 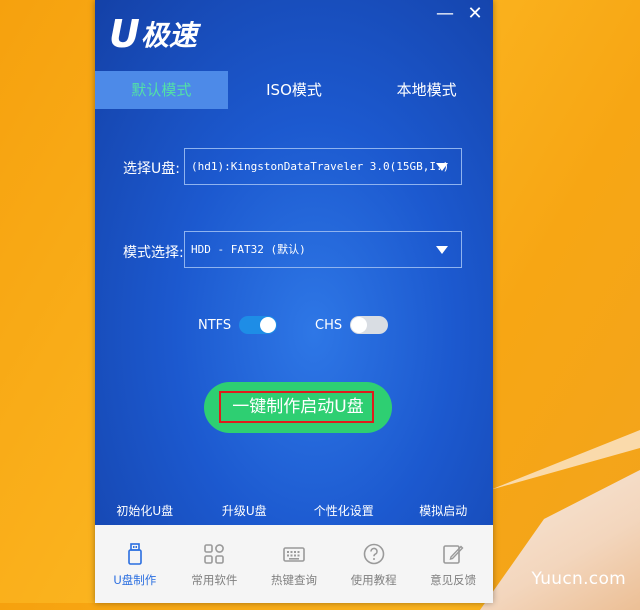 What do you see at coordinates (151, 169) in the screenshot?
I see `usb-select-label: 选择U盘:` at bounding box center [151, 169].